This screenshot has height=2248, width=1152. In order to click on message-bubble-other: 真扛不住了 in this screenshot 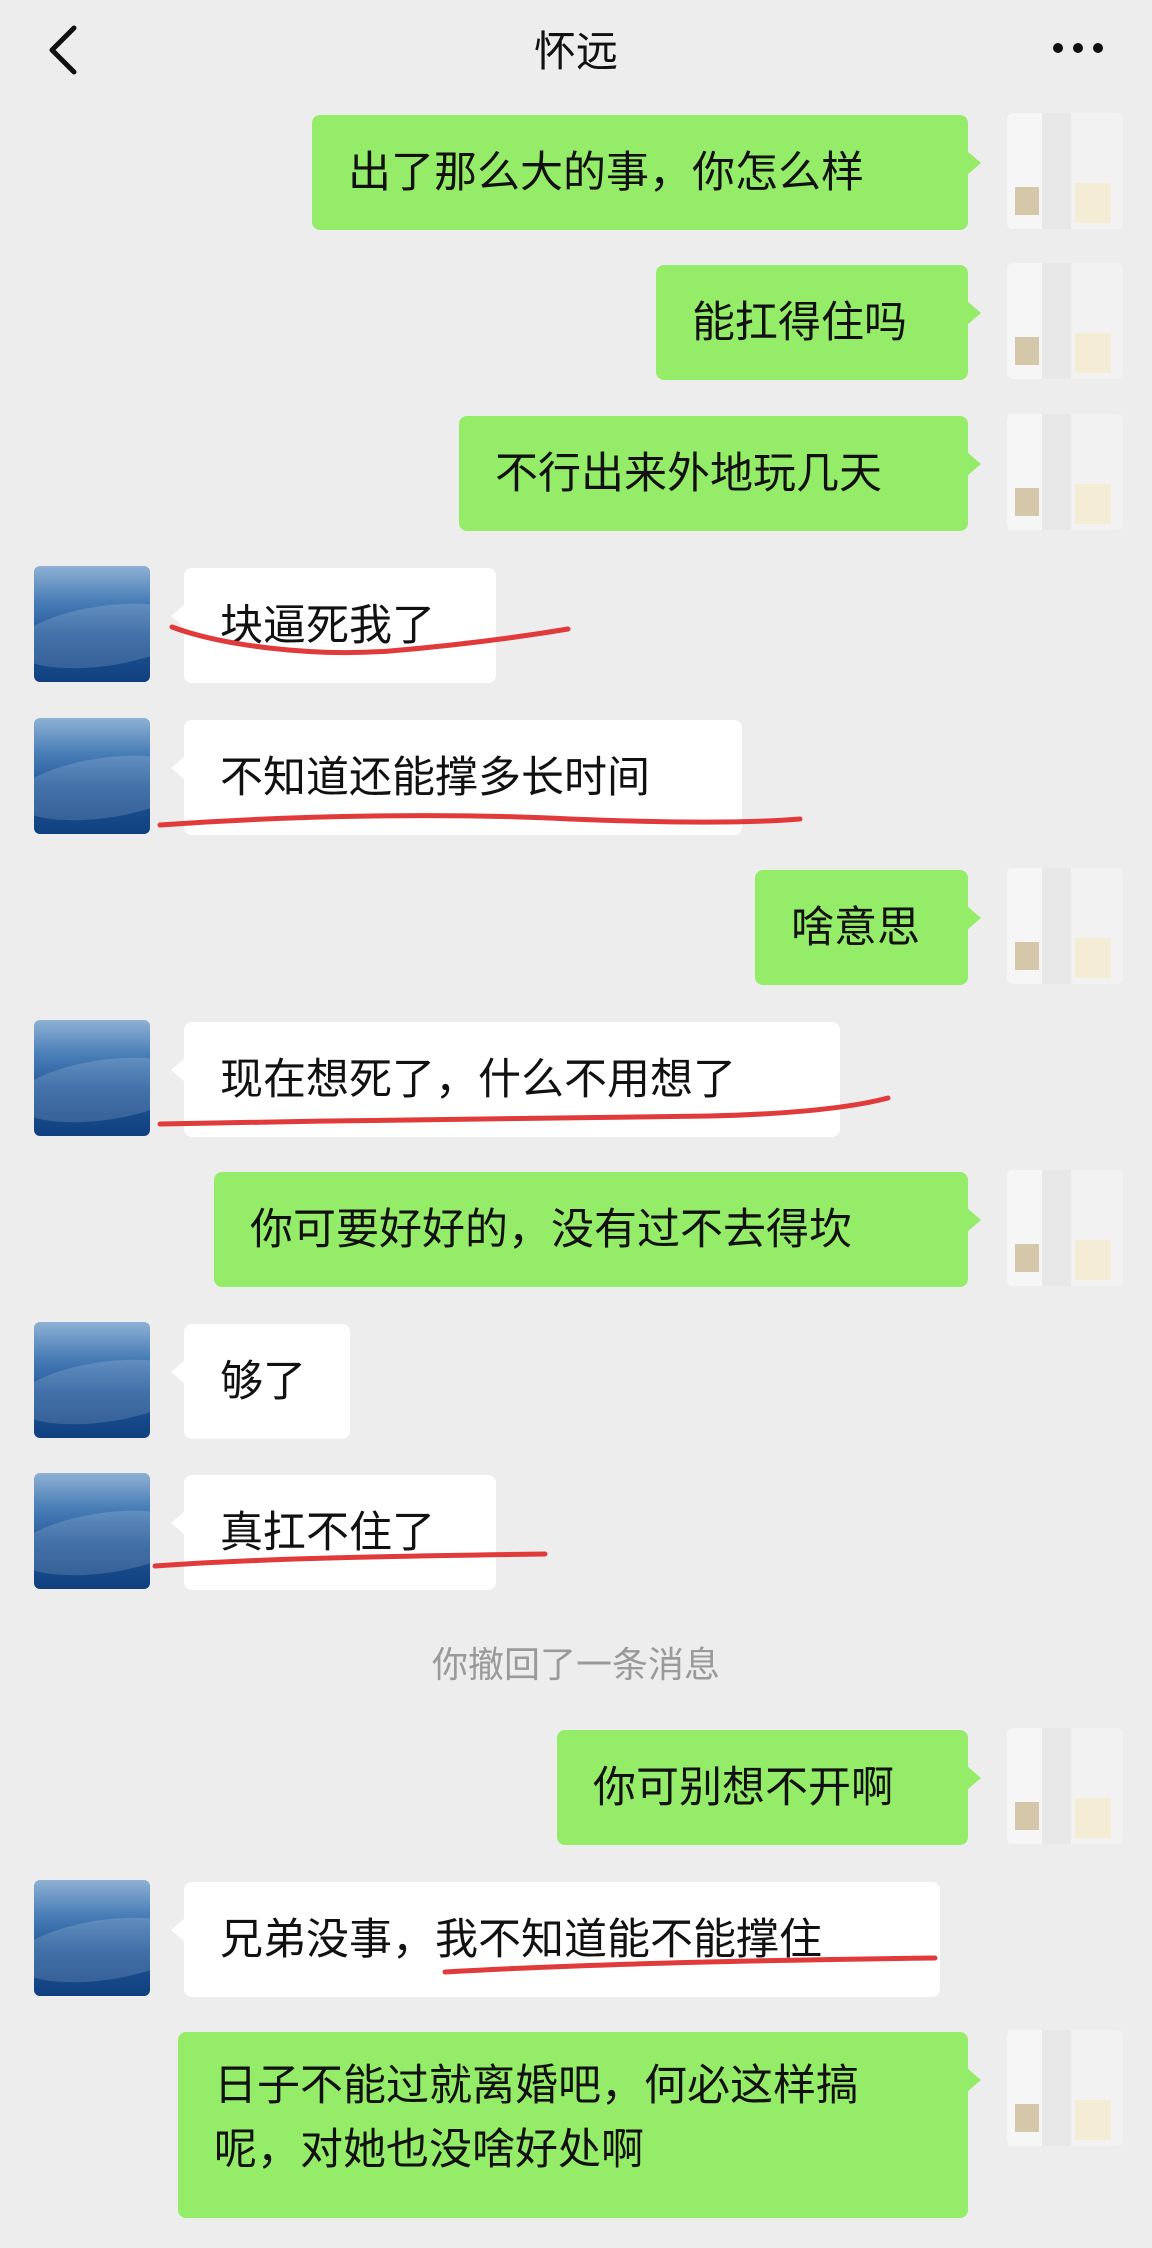, I will do `click(333, 1532)`.